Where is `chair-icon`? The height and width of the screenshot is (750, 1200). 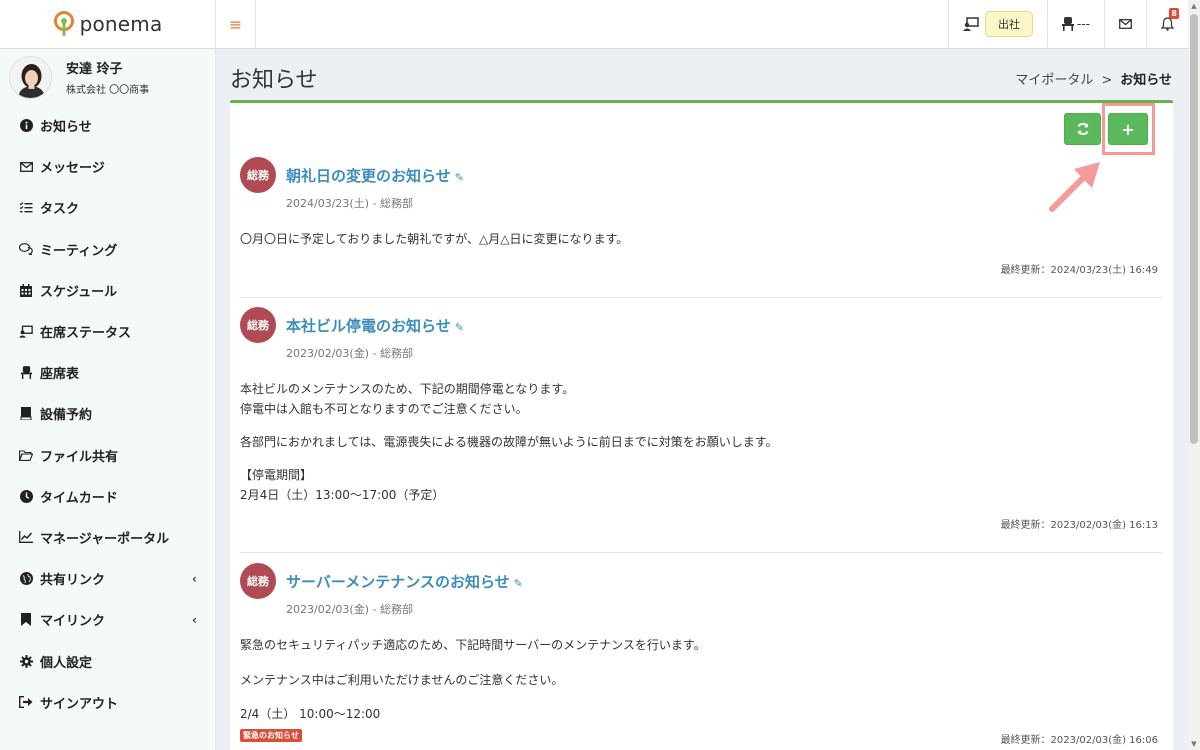 chair-icon is located at coordinates (26, 373).